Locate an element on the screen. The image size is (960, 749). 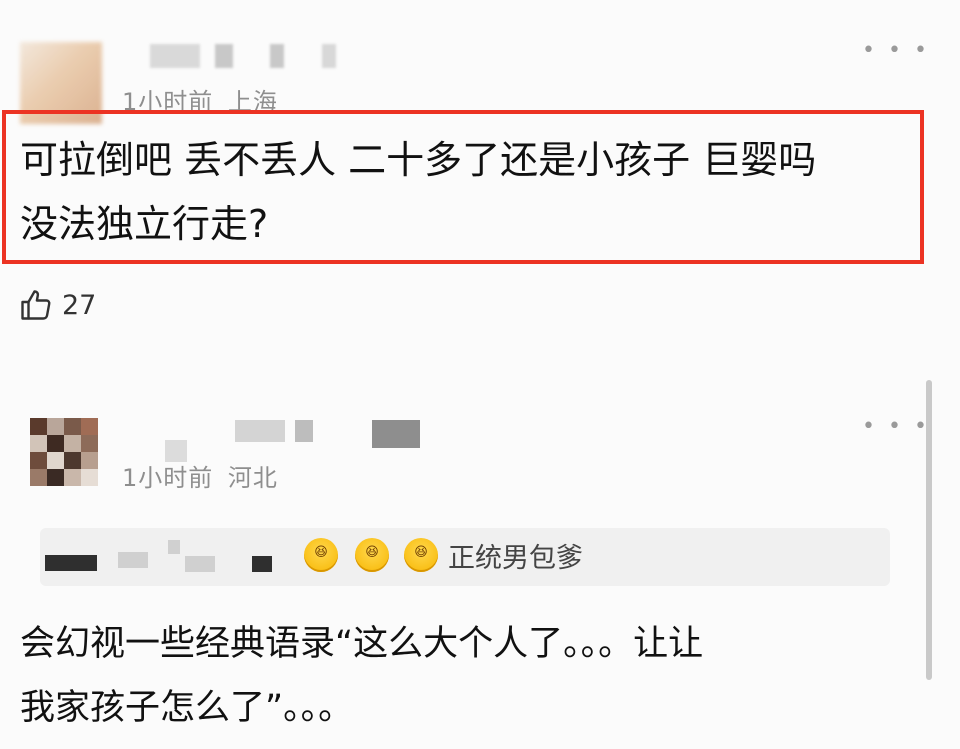
avatar is located at coordinates (64, 452).